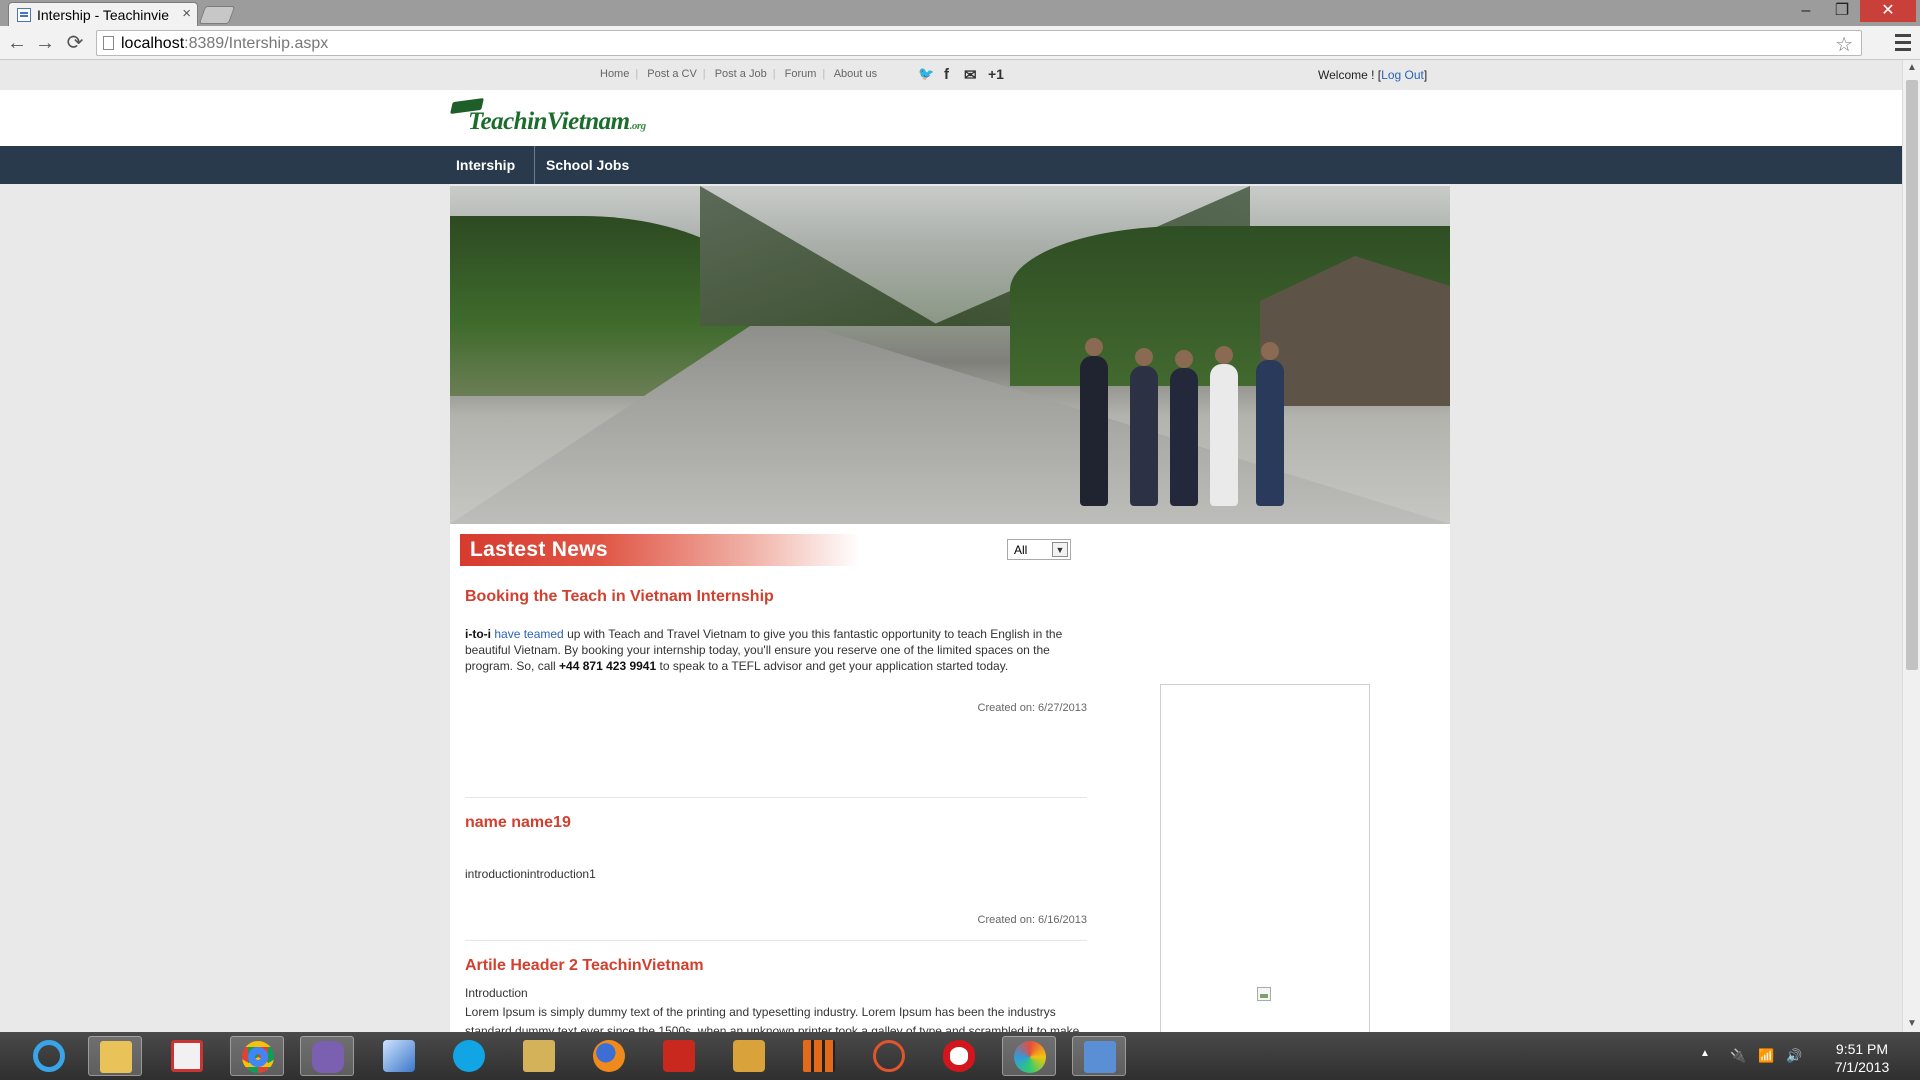  What do you see at coordinates (960, 13) in the screenshot?
I see `browser-titlebar: Intership - Teachinvie × – ❐ ✕` at bounding box center [960, 13].